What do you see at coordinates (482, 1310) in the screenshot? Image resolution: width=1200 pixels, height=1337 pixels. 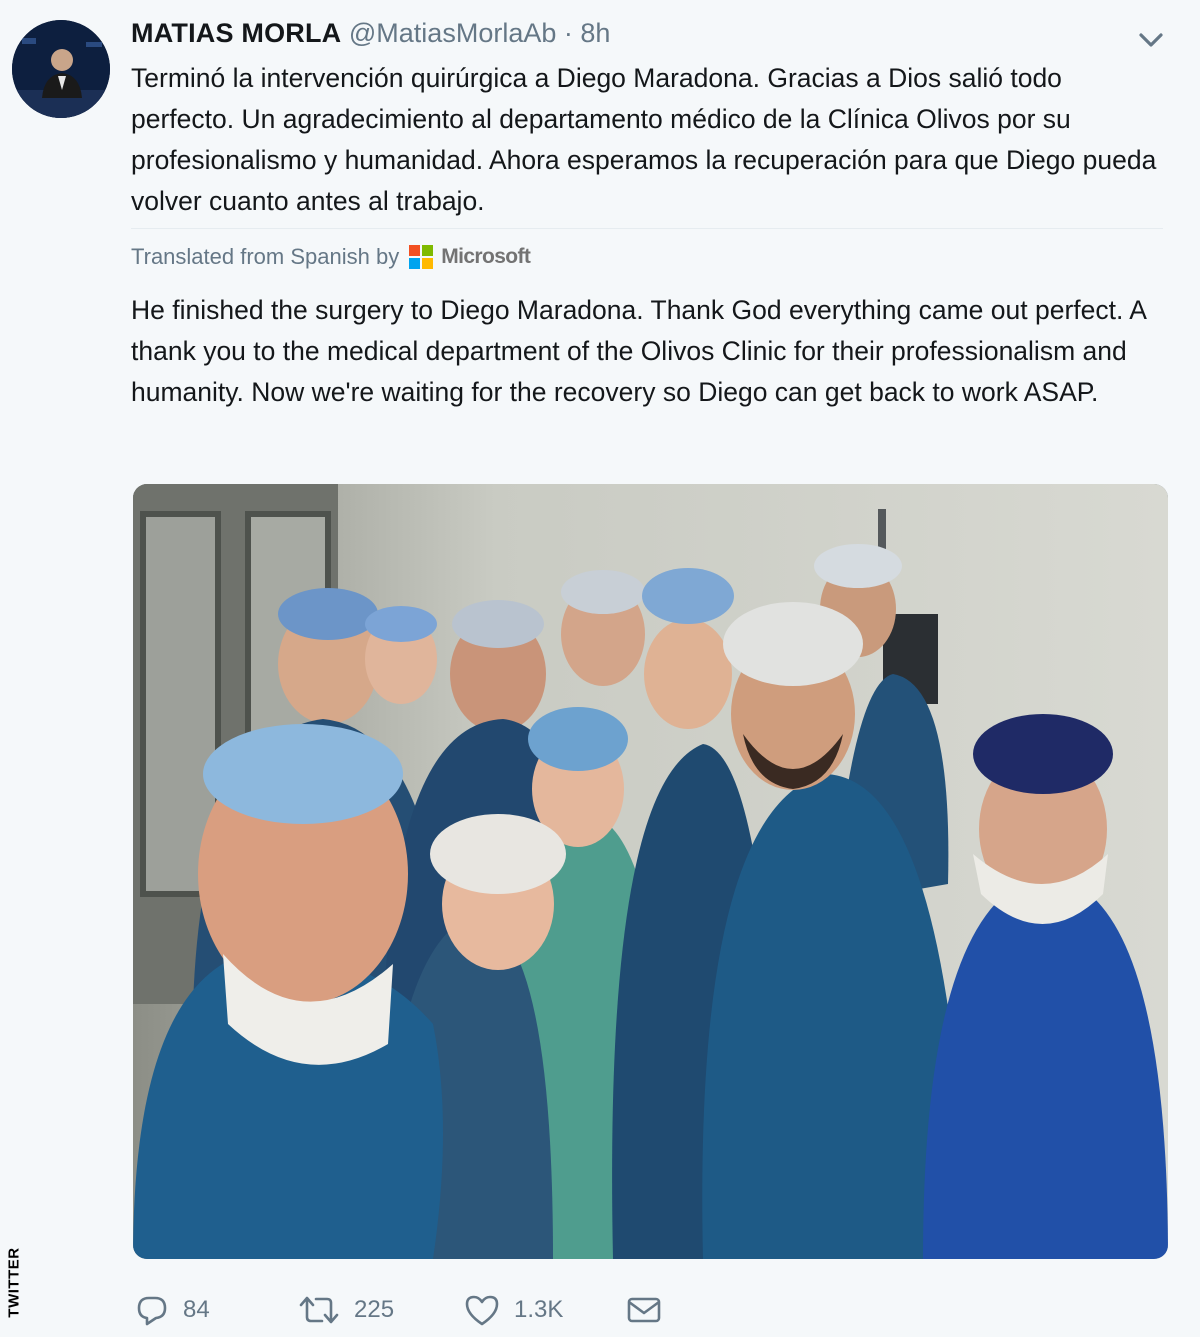 I see `heart-icon` at bounding box center [482, 1310].